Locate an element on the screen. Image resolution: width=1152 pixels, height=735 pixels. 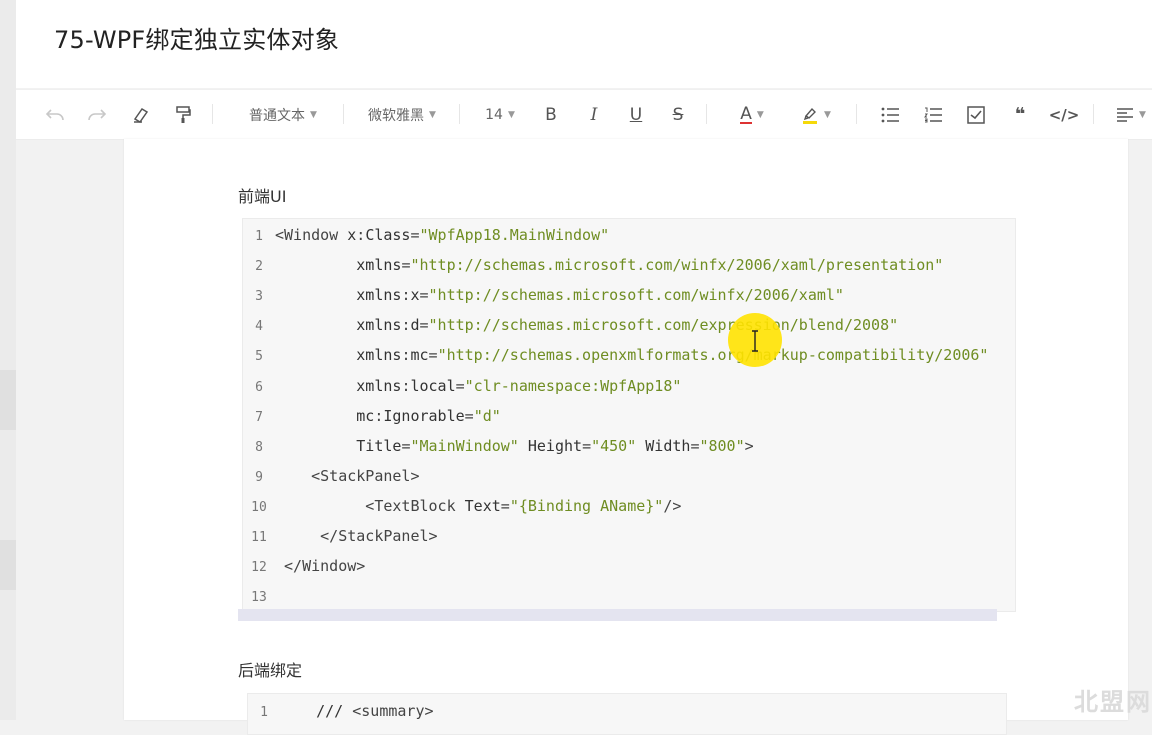
code-line: 11 </StackPanel> is located at coordinates (629, 536).